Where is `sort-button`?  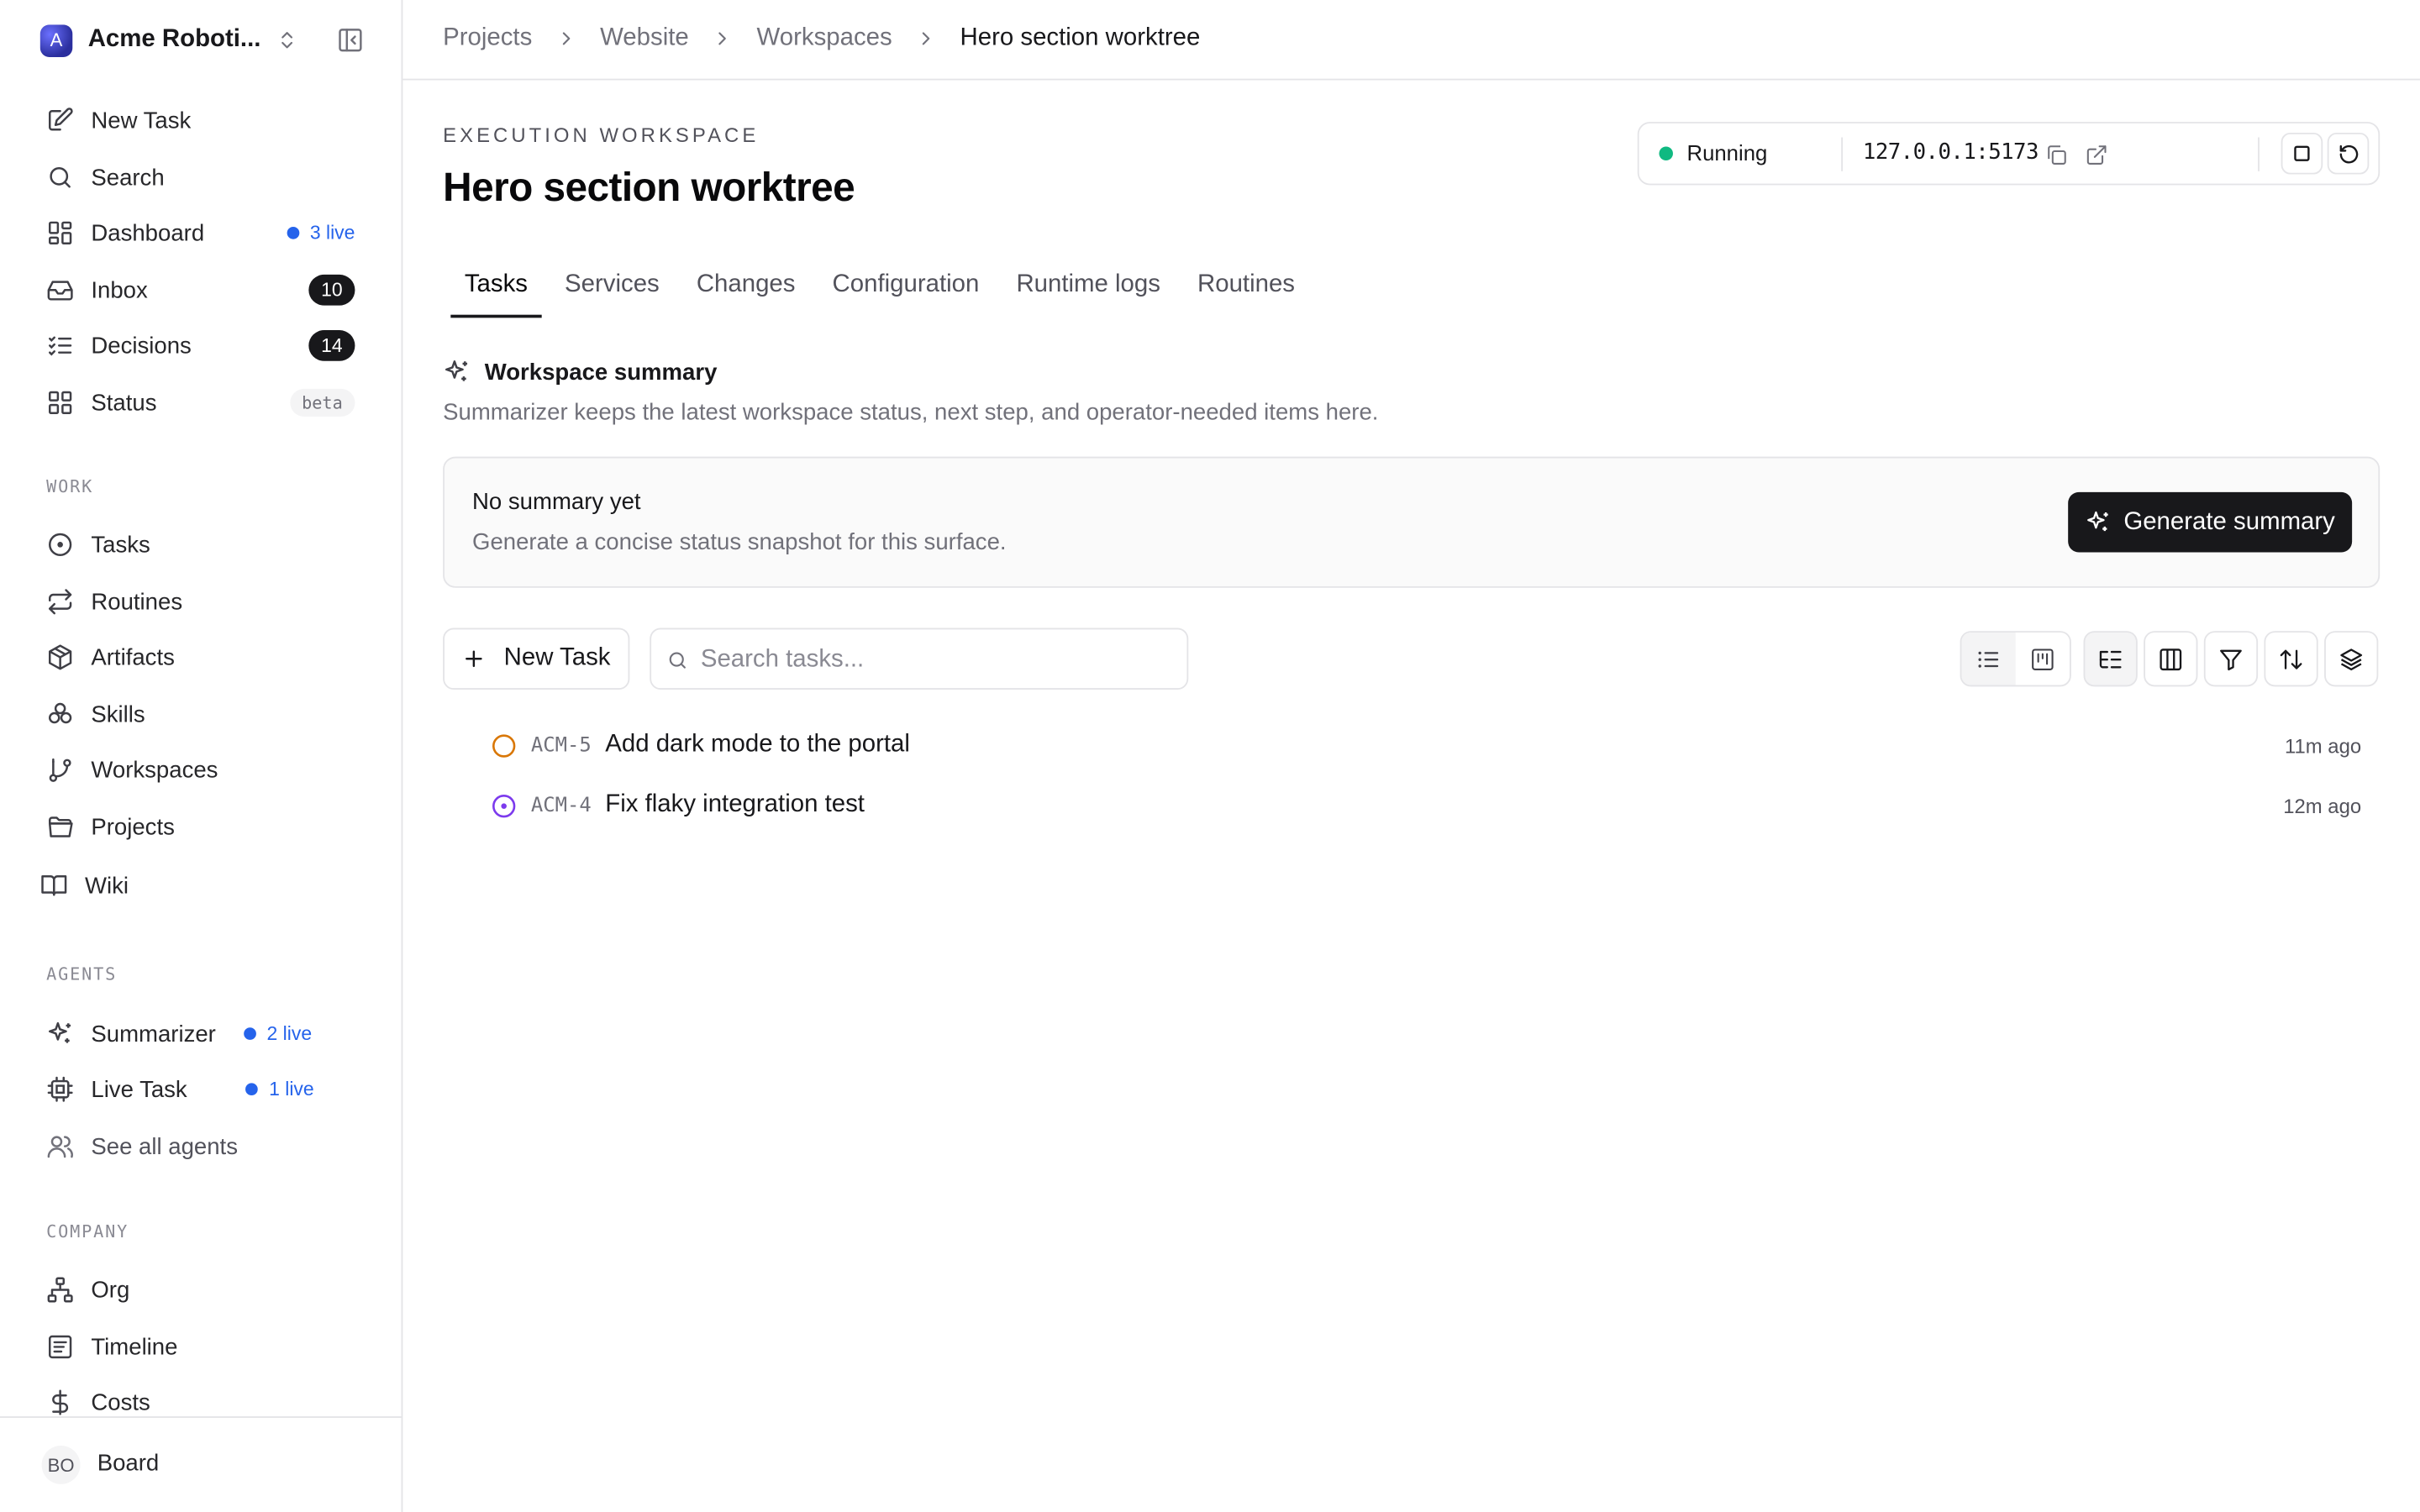
sort-button is located at coordinates (2291, 659).